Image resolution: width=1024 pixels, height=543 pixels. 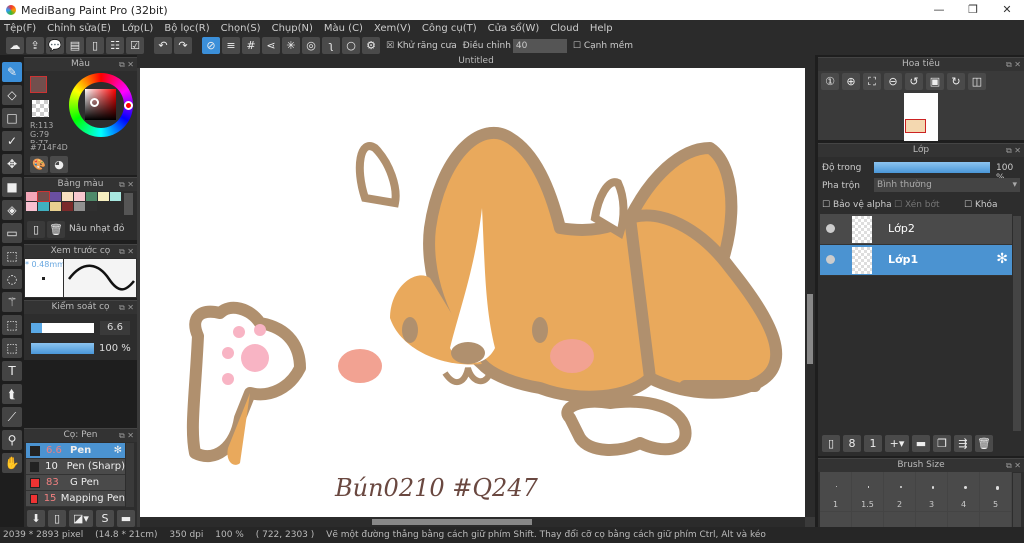 I want to click on merge-layer-icon: ⇶, so click(x=963, y=443).